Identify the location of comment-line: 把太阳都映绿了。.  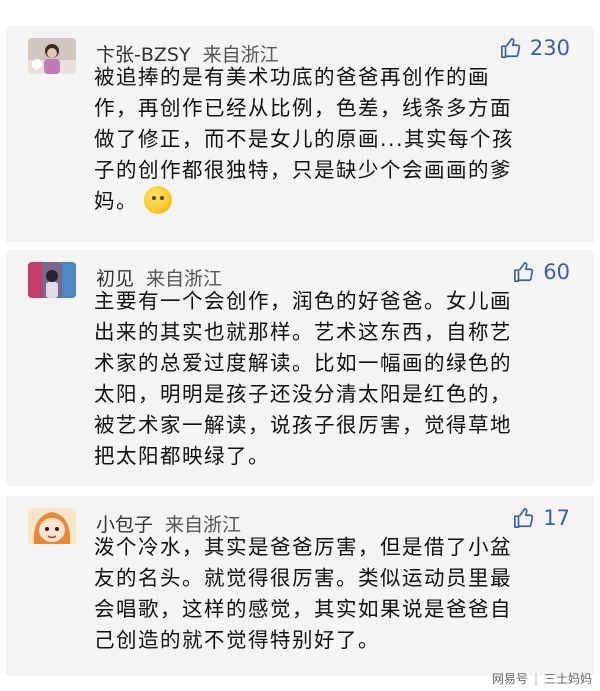
(182, 456).